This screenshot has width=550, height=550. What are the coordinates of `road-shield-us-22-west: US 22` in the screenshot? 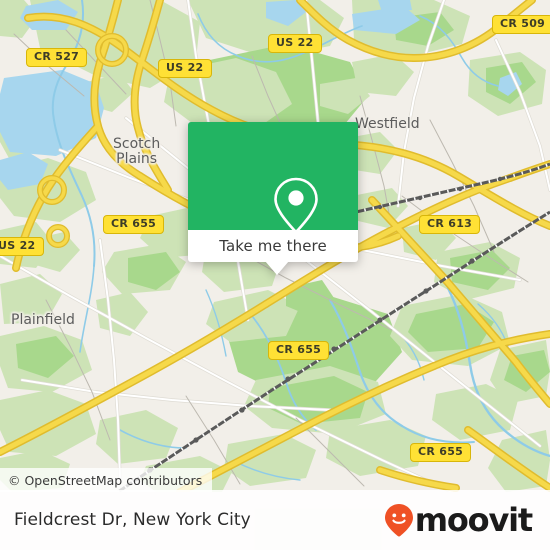 It's located at (185, 68).